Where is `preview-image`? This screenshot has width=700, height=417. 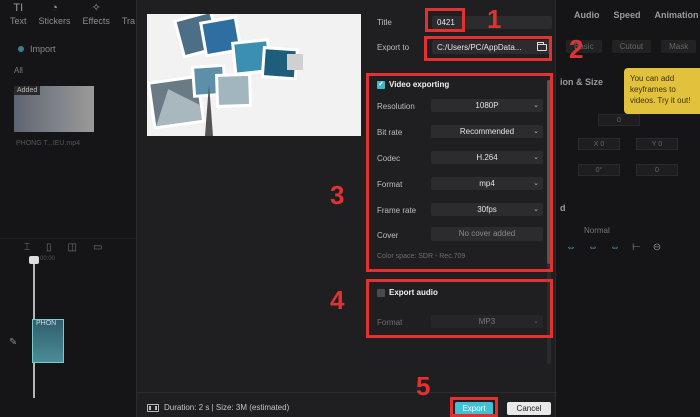
preview-image is located at coordinates (254, 75).